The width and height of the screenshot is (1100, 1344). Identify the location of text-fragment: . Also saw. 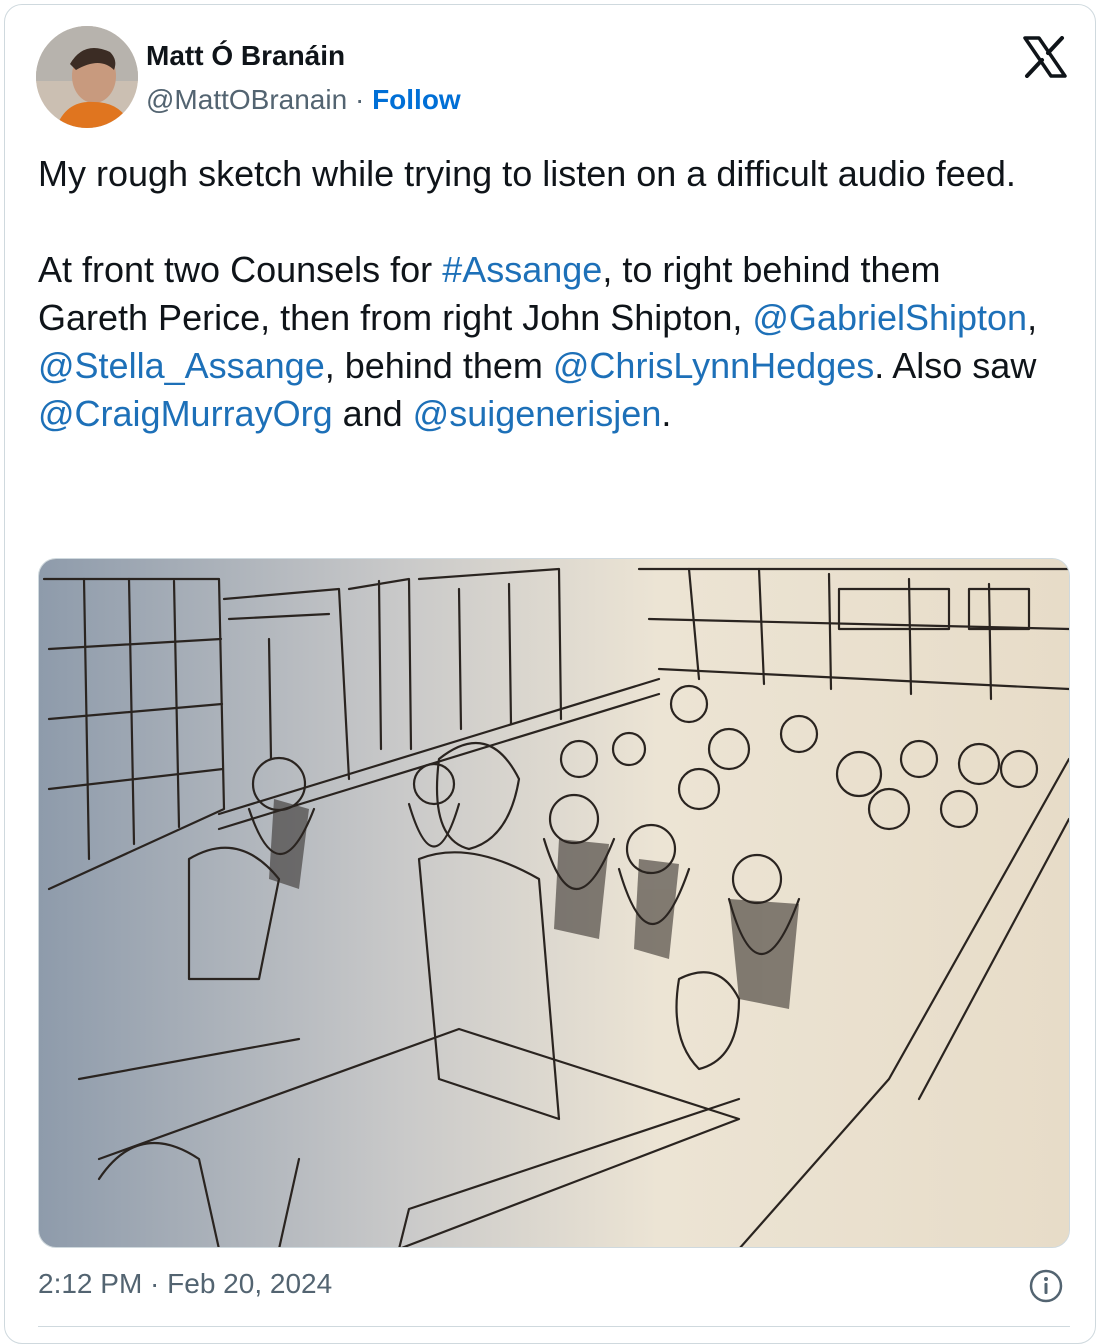
(955, 365).